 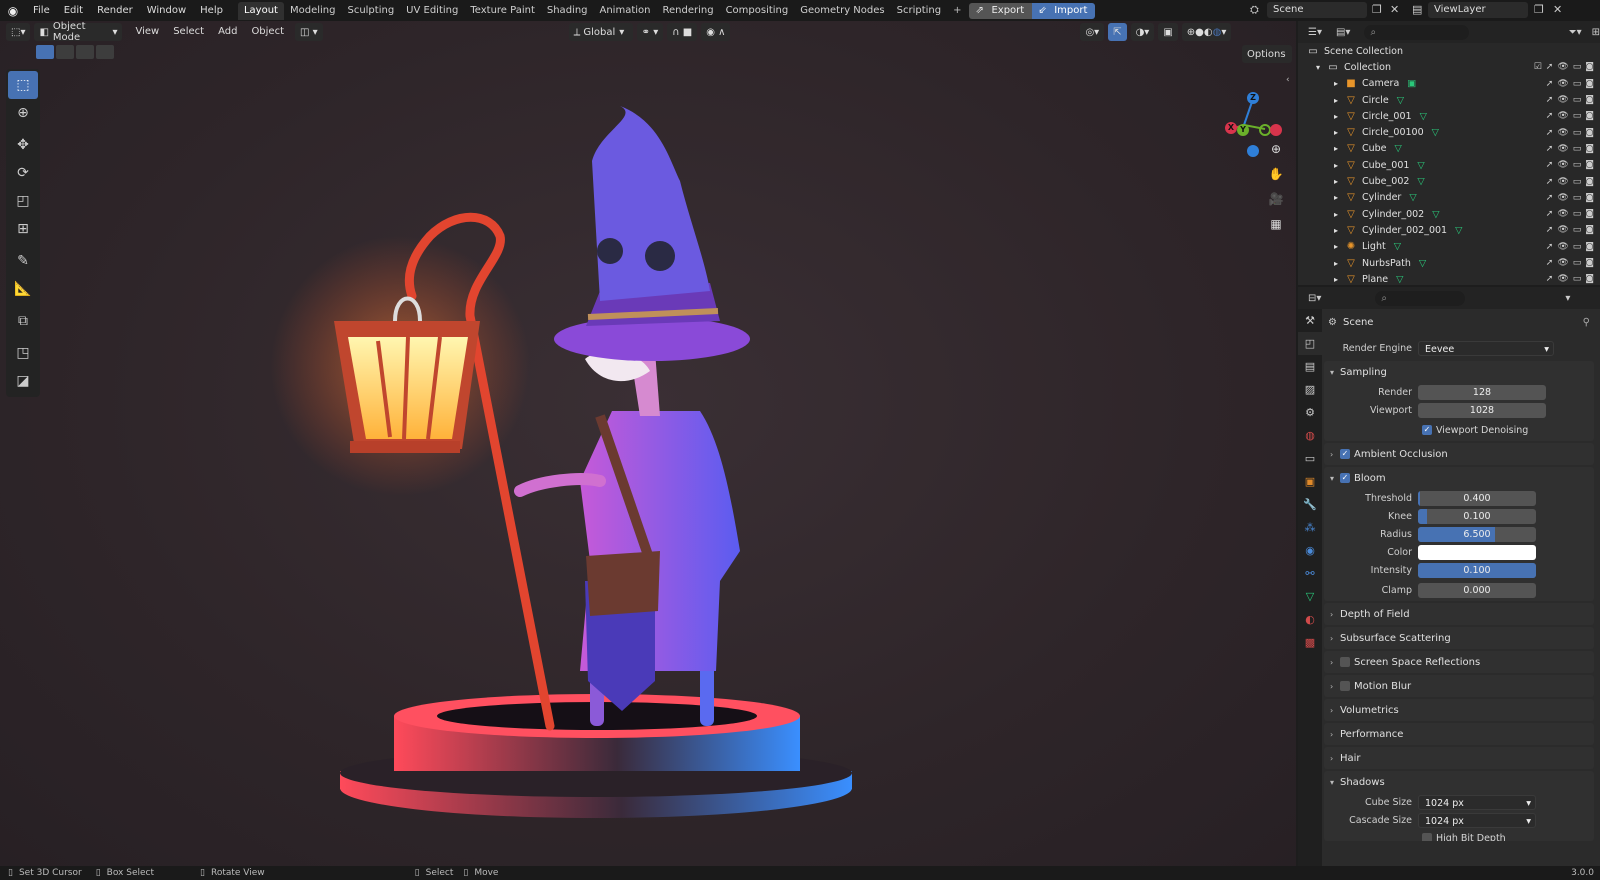 I want to click on motion-blur-checkbox, so click(x=1345, y=686).